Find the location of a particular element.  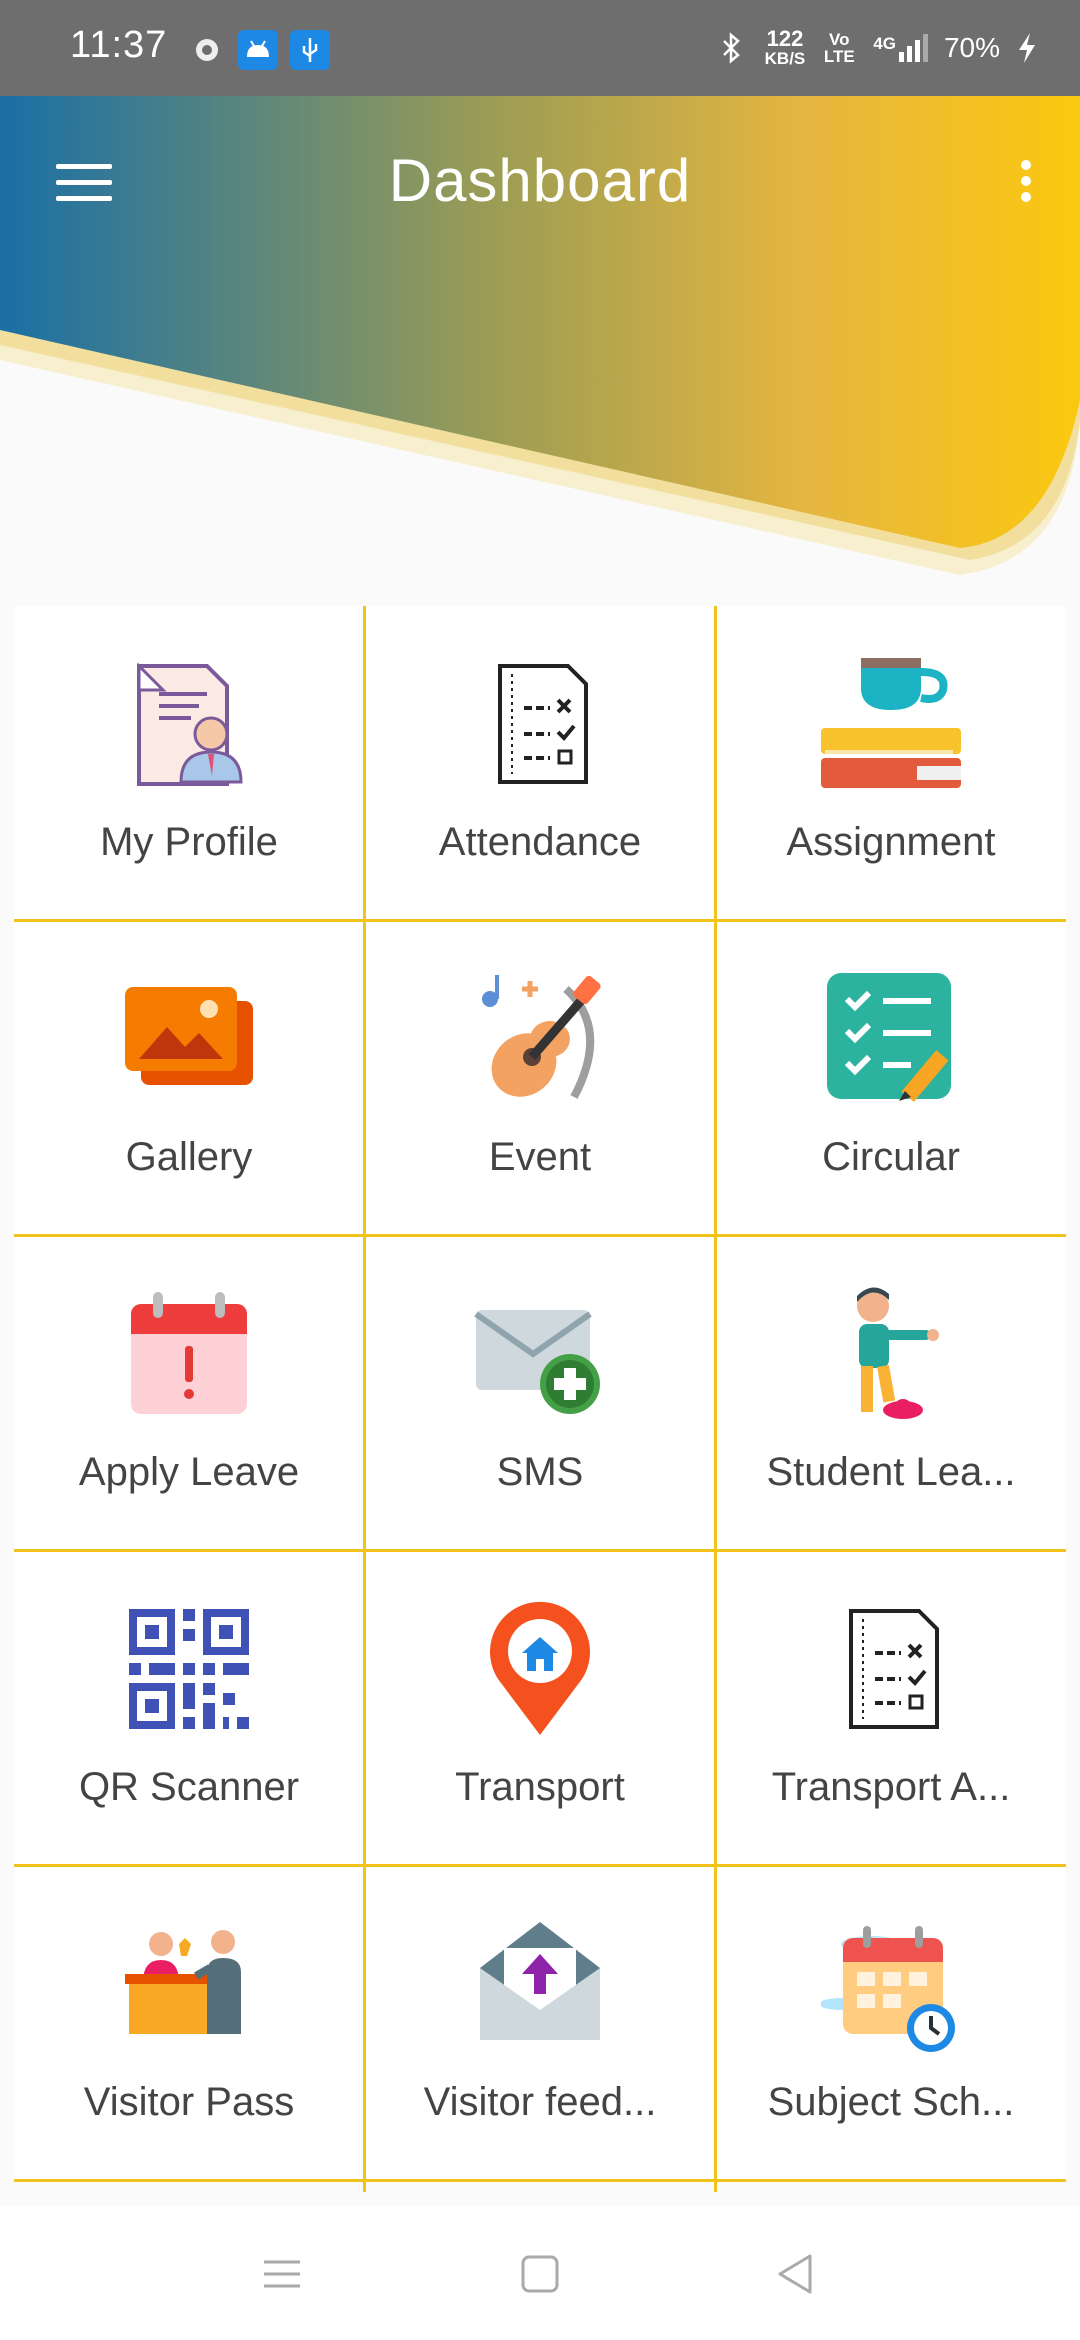

page-title: Dashboard is located at coordinates (540, 180).